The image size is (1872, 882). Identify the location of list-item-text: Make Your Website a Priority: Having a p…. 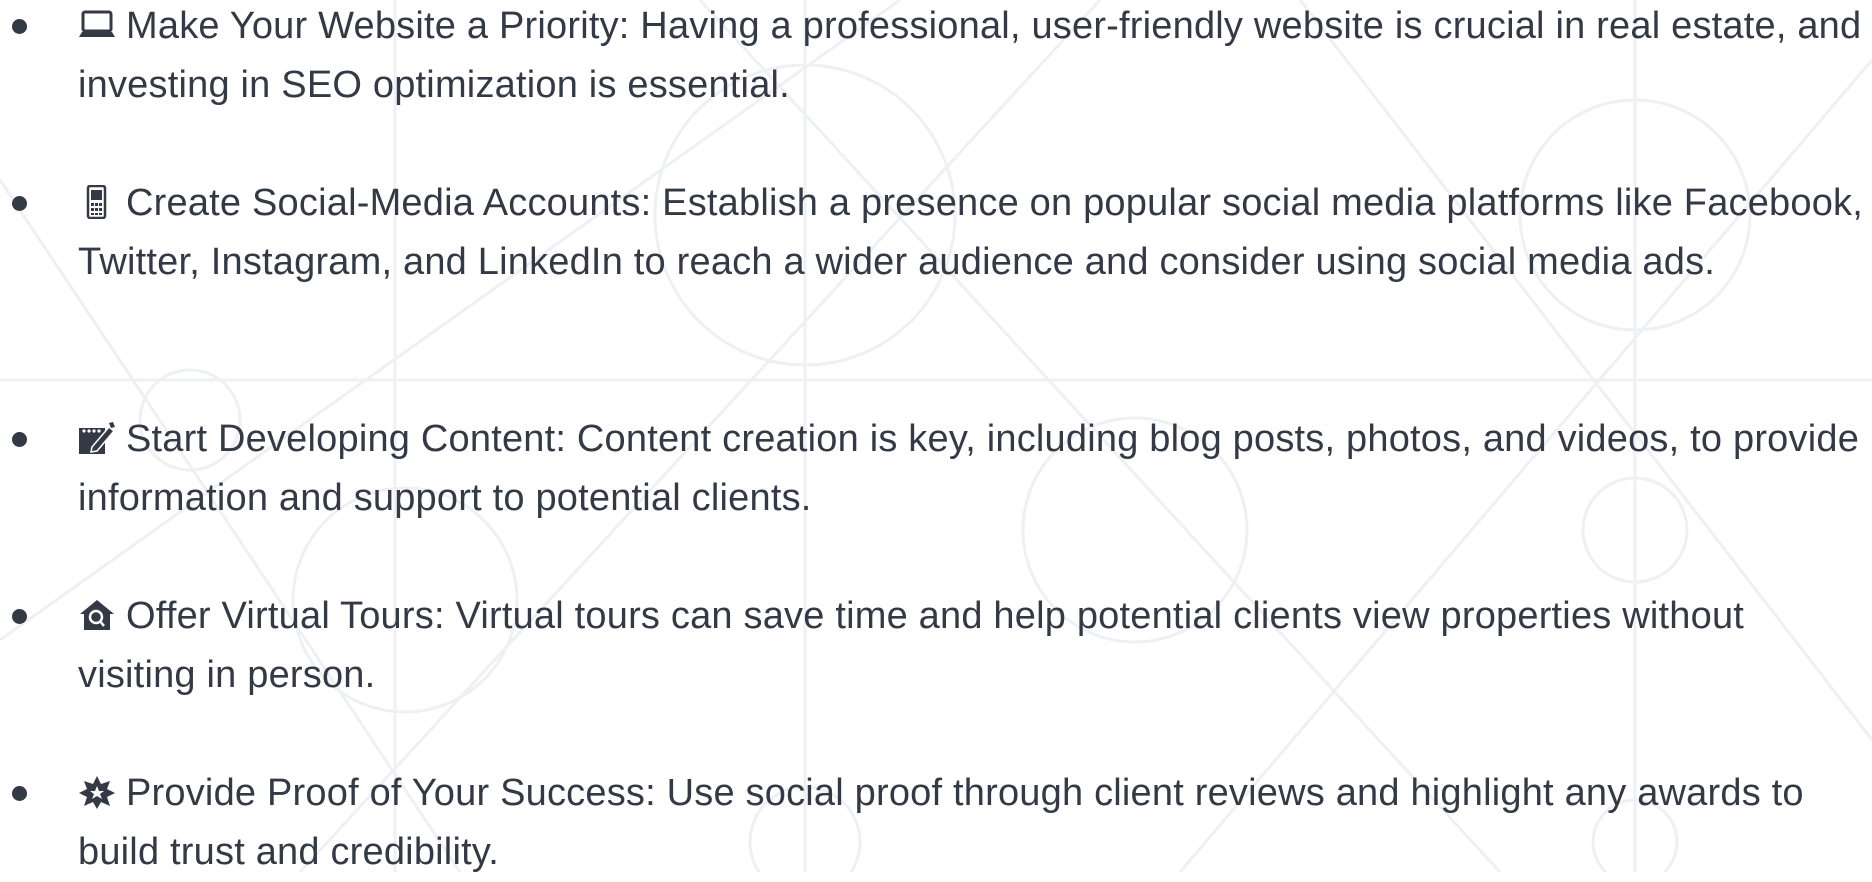
(972, 57).